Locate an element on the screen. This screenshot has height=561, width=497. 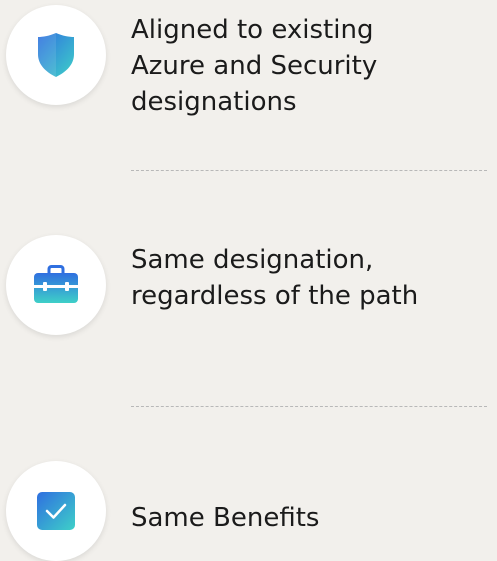
feature-line: Same designation, is located at coordinates (252, 260).